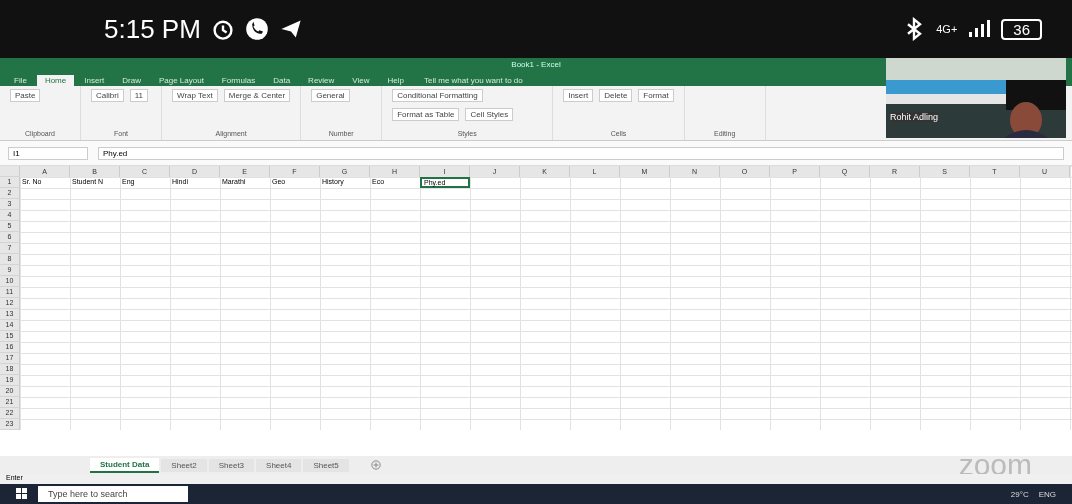  I want to click on ribbon-tab: Data, so click(282, 80).